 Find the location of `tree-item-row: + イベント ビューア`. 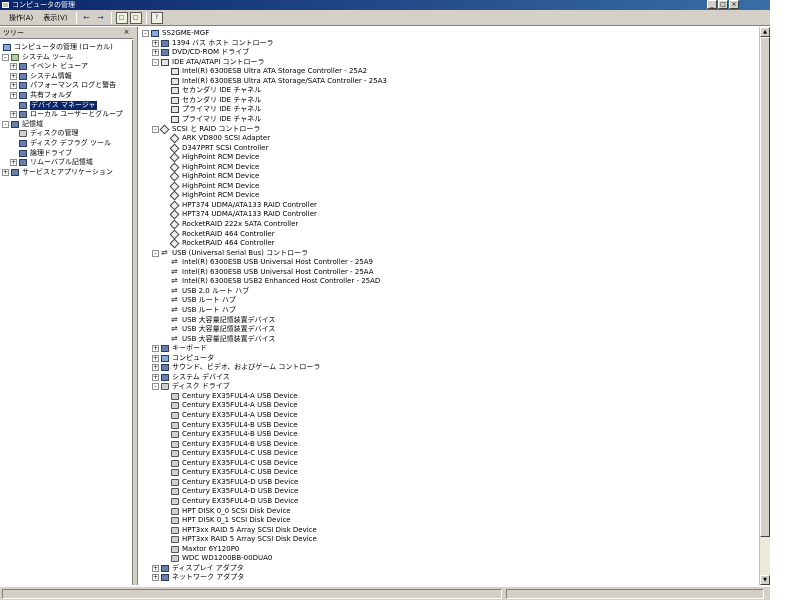

tree-item-row: + イベント ビューア is located at coordinates (66, 67).